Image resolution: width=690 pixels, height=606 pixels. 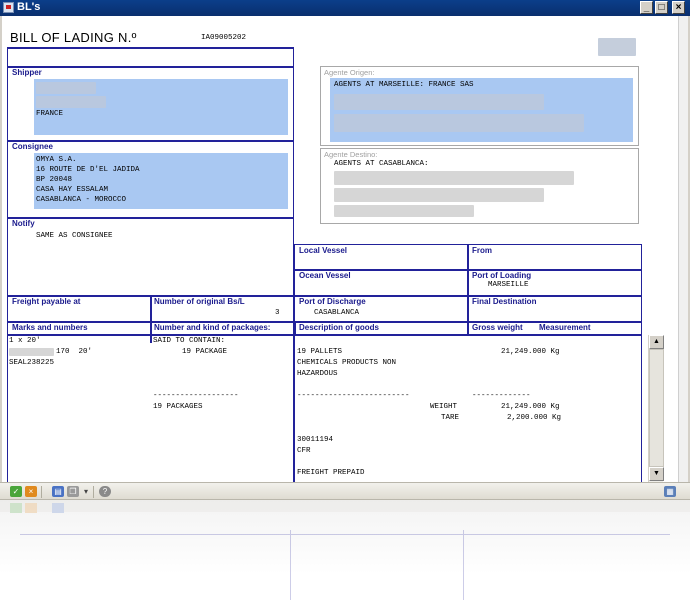 What do you see at coordinates (656, 474) in the screenshot?
I see `scroll-down-button: ▼` at bounding box center [656, 474].